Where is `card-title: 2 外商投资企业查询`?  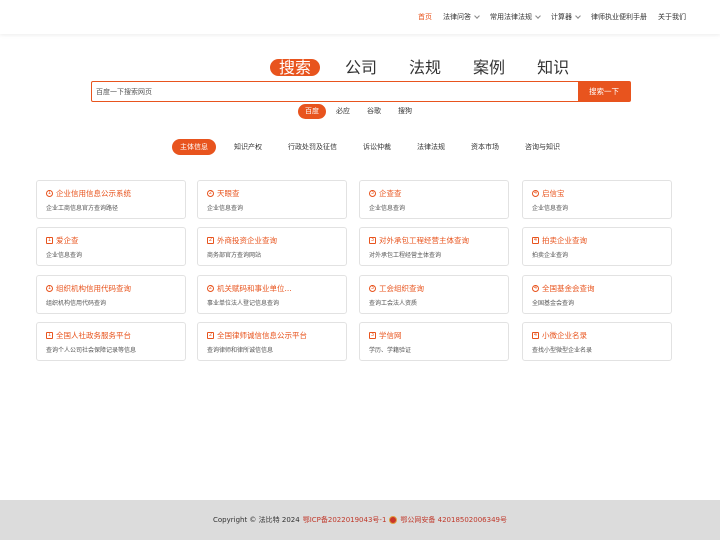 card-title: 2 外商投资企业查询 is located at coordinates (272, 240).